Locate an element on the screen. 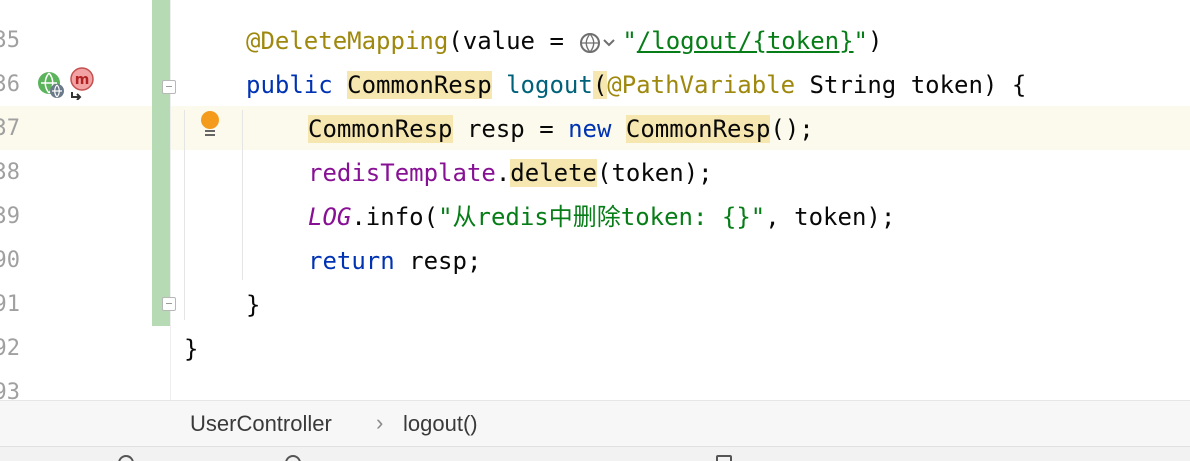  code-token: (); is located at coordinates (792, 129).